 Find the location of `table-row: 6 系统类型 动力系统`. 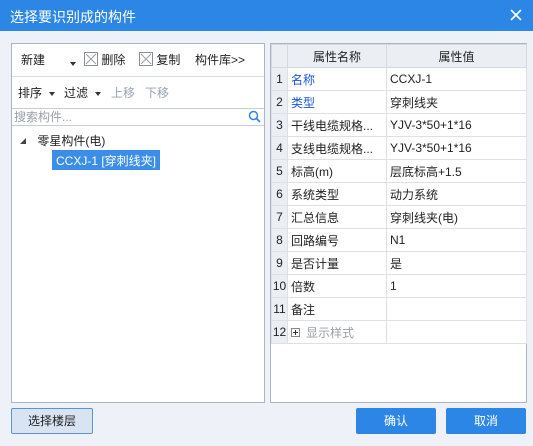

table-row: 6 系统类型 动力系统 is located at coordinates (399, 194).